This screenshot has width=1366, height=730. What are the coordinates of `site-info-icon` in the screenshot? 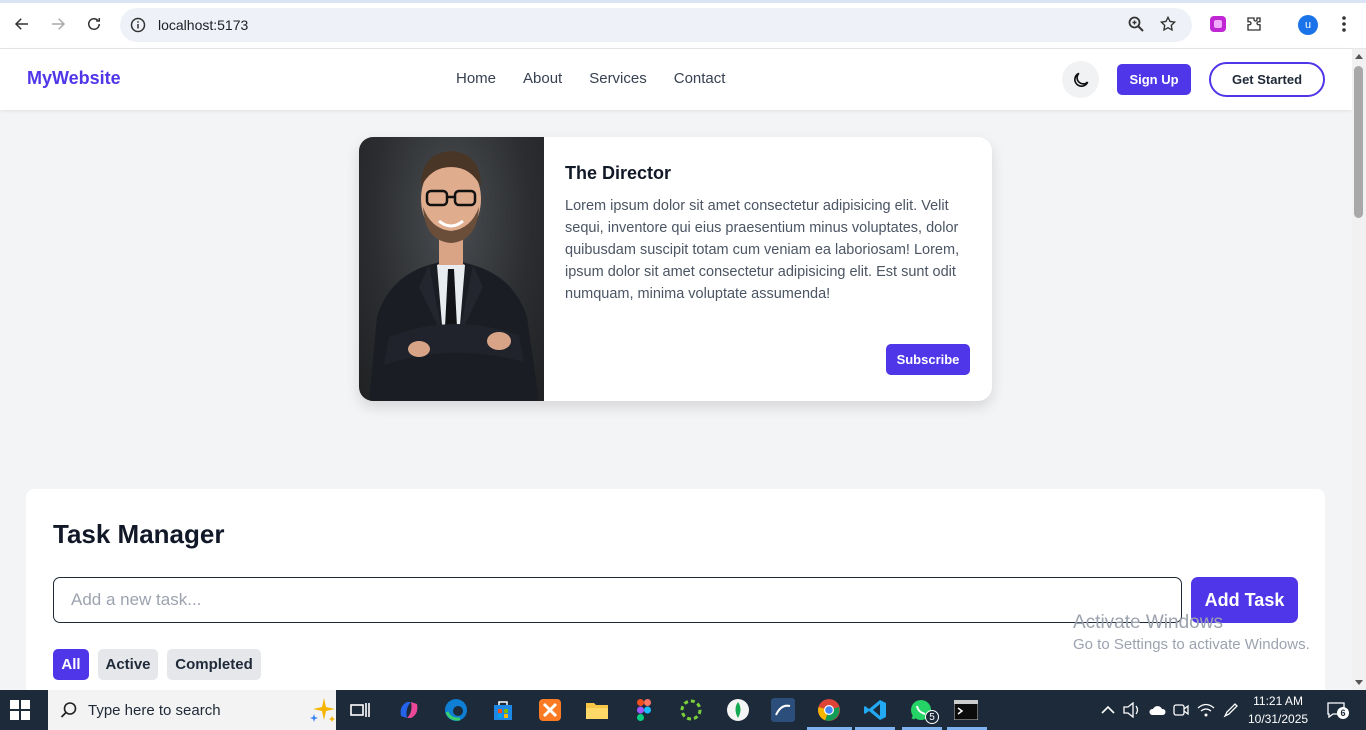 It's located at (138, 25).